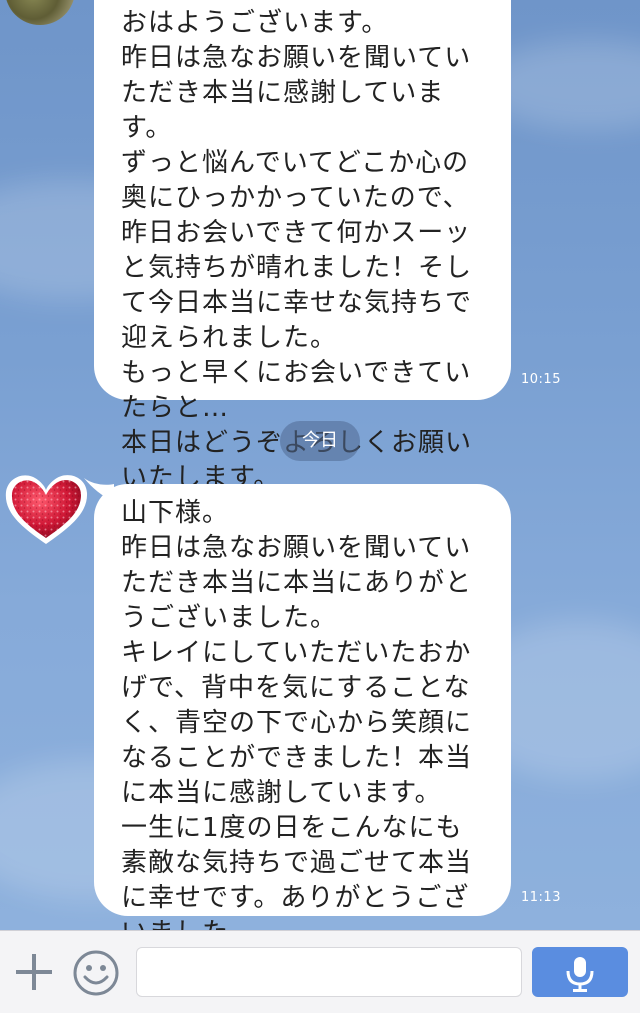  I want to click on message-time: 11:13, so click(541, 897).